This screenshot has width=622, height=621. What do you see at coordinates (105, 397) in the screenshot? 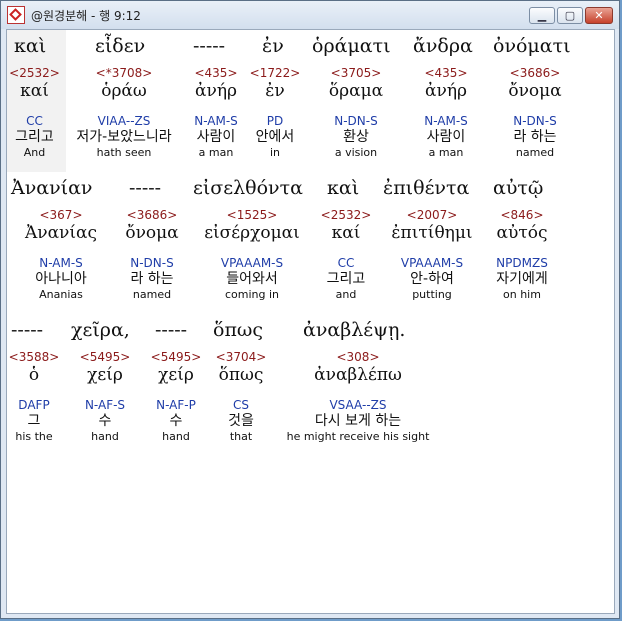
I see `word-block: <5495> χείρ N-AF-S 수 hand` at bounding box center [105, 397].